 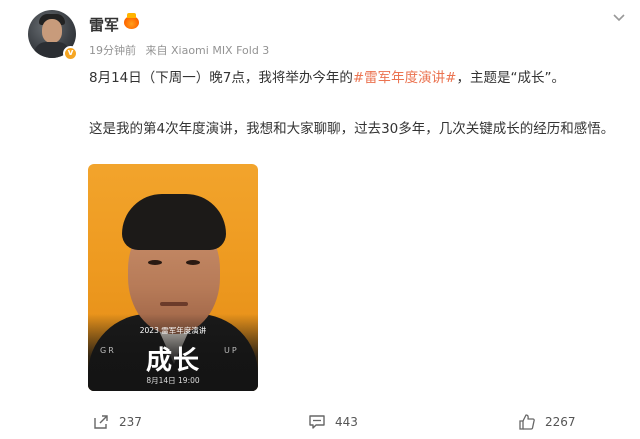 I want to click on poster-hair, so click(x=174, y=222).